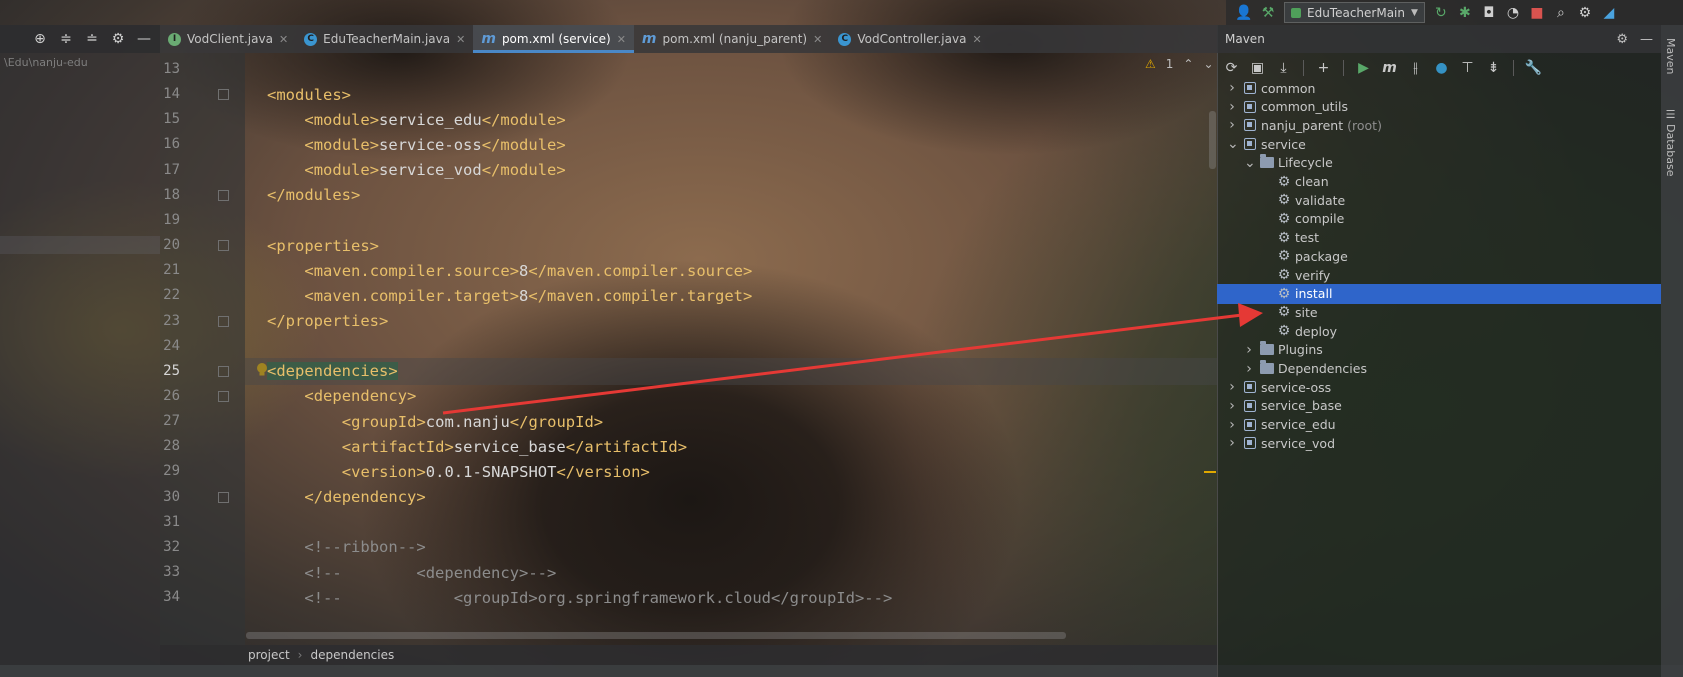  I want to click on settings-wrench-icon: 🔧, so click(1533, 68).